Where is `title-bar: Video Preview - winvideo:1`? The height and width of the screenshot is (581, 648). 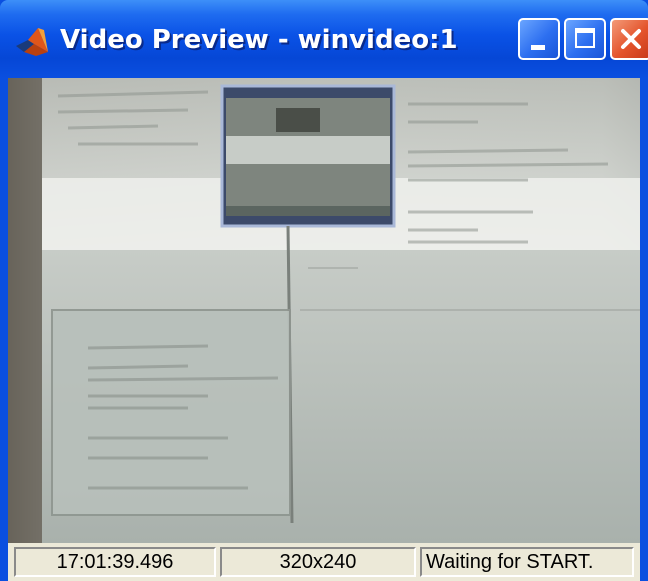
title-bar: Video Preview - winvideo:1 is located at coordinates (324, 39).